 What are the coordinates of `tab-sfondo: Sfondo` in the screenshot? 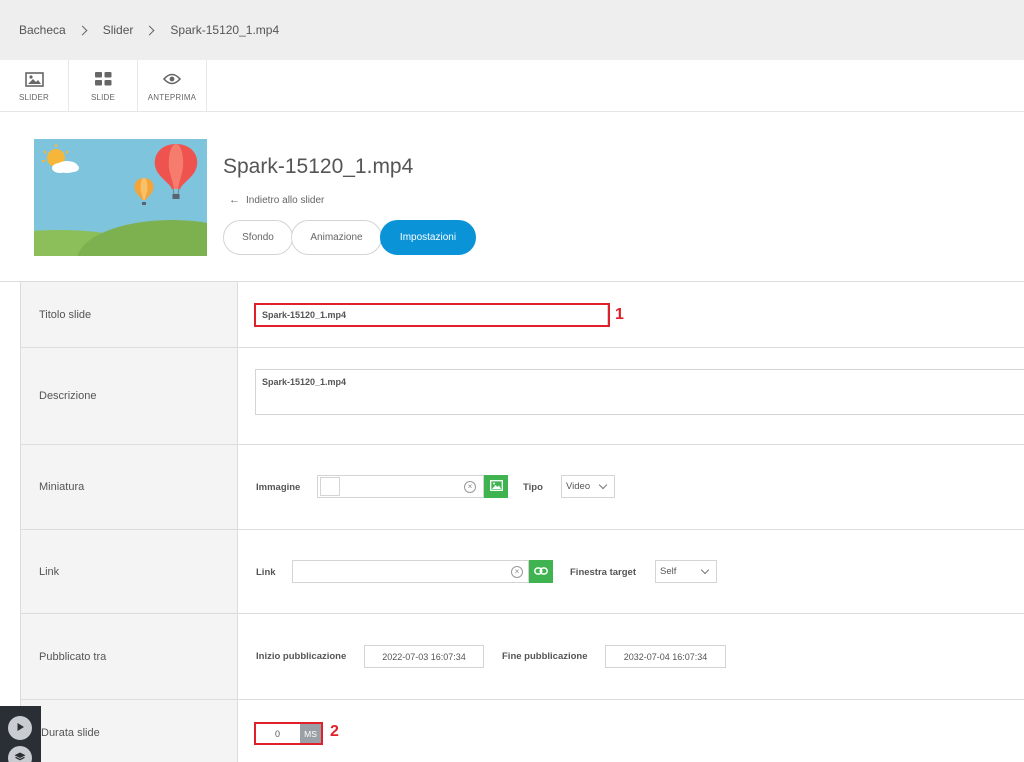 It's located at (258, 237).